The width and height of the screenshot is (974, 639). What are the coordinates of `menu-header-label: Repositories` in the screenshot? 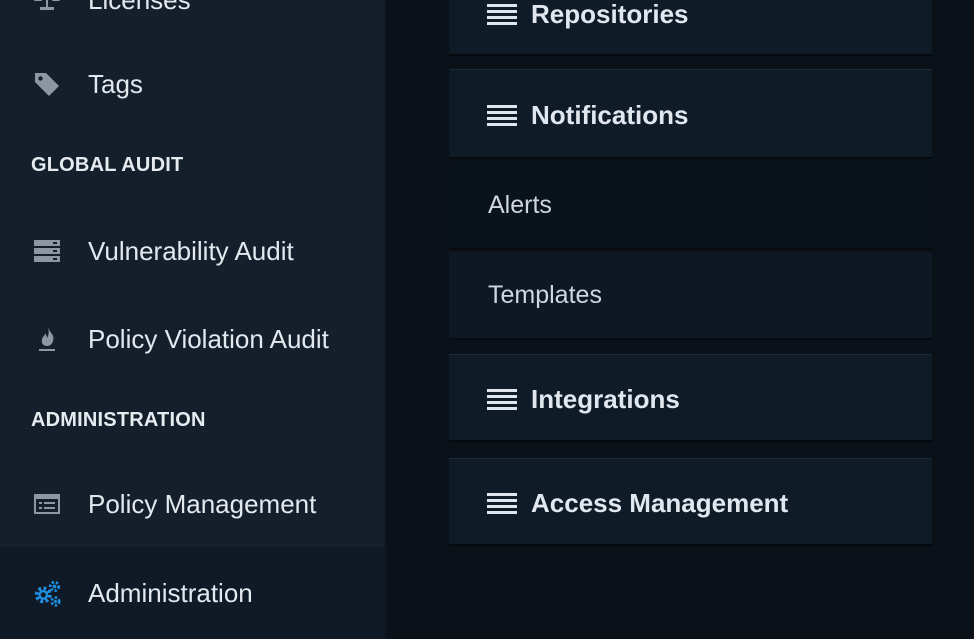 It's located at (610, 14).